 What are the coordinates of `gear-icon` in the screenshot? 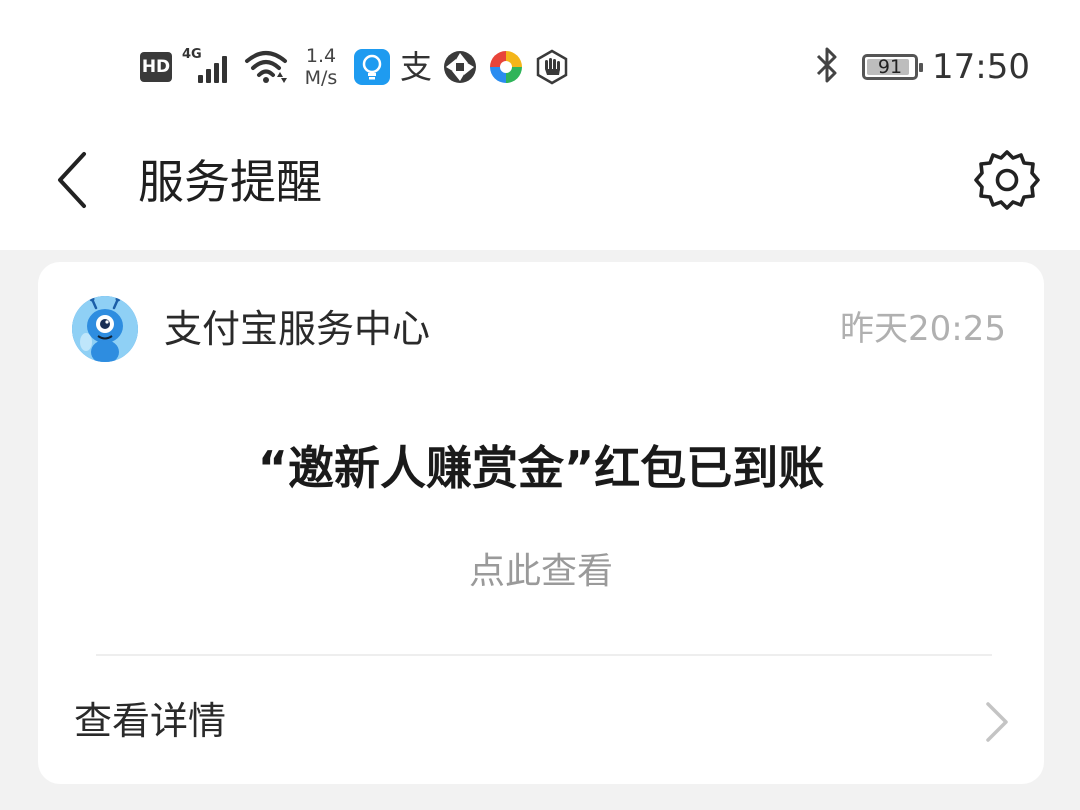 It's located at (1007, 180).